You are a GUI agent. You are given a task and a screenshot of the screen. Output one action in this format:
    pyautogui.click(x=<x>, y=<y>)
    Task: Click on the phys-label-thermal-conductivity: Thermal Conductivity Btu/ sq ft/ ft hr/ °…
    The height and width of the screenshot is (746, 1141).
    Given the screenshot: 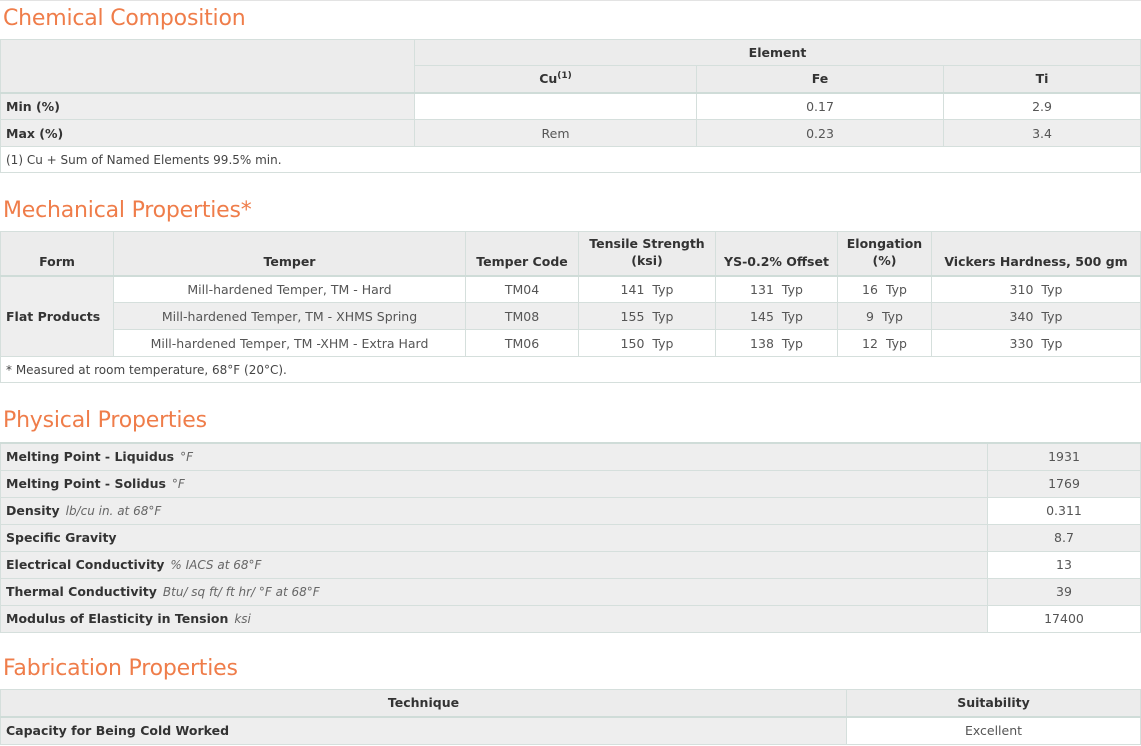 What is the action you would take?
    pyautogui.click(x=494, y=591)
    